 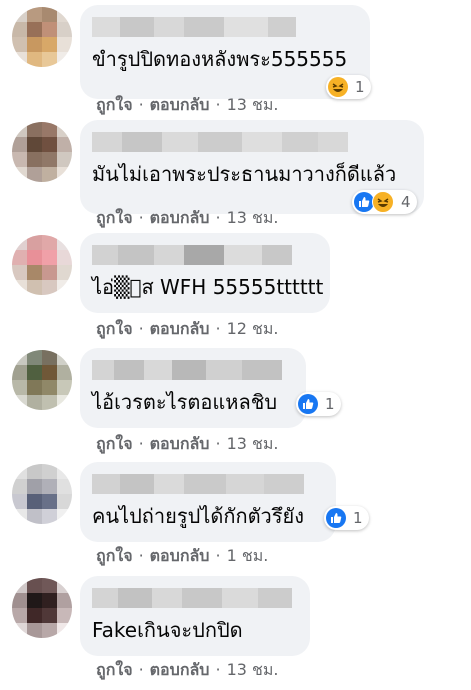 What do you see at coordinates (208, 287) in the screenshot?
I see `comment-text: ไอ่▒ัส WFH 55555tttttt` at bounding box center [208, 287].